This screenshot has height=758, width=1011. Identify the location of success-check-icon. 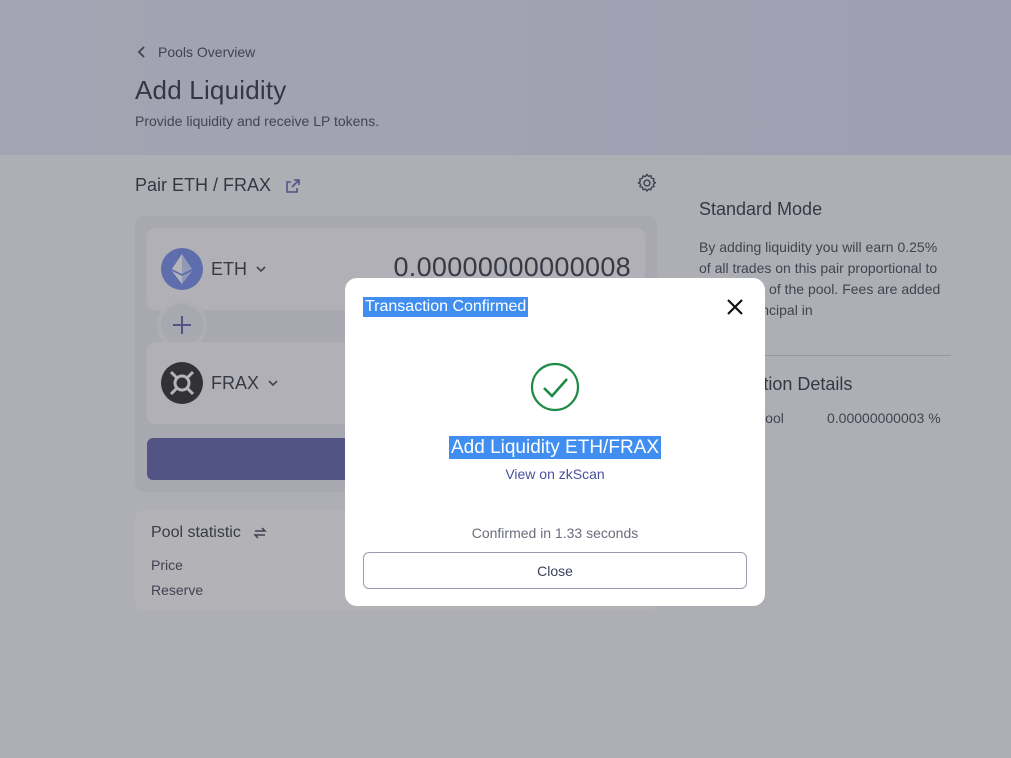
(555, 387).